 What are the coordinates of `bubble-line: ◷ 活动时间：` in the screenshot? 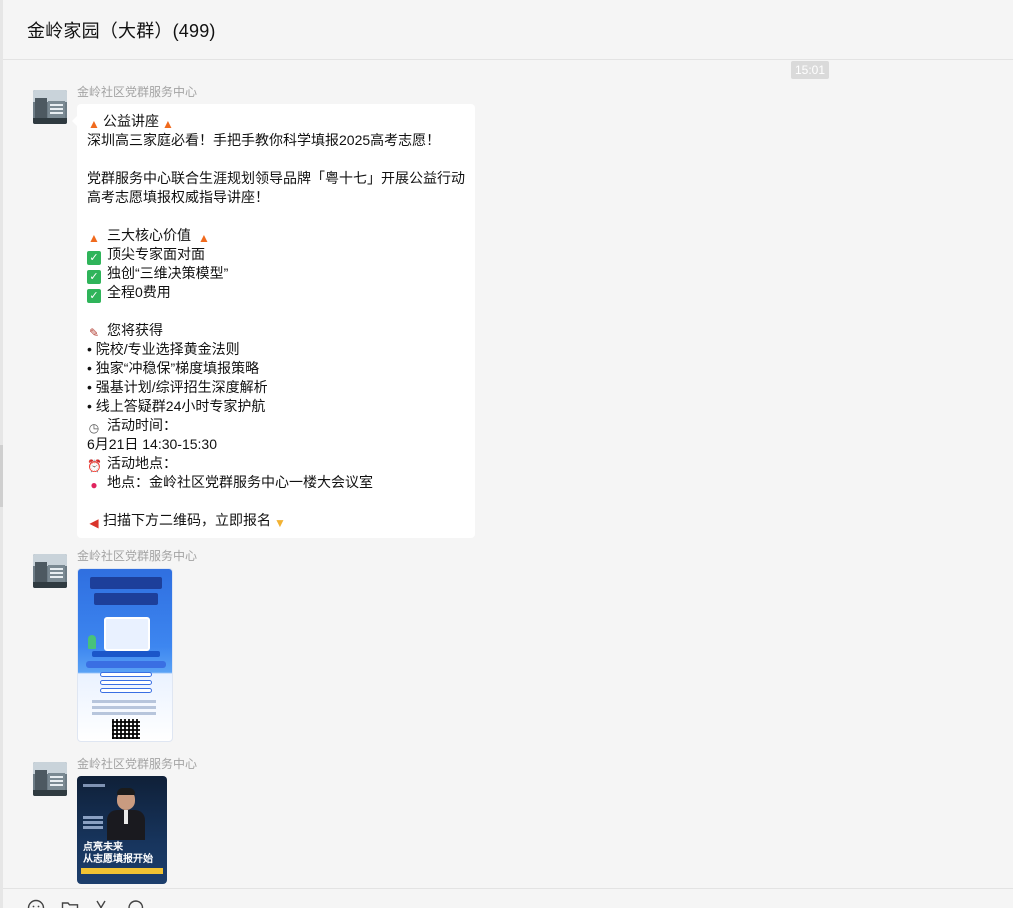 It's located at (132, 426).